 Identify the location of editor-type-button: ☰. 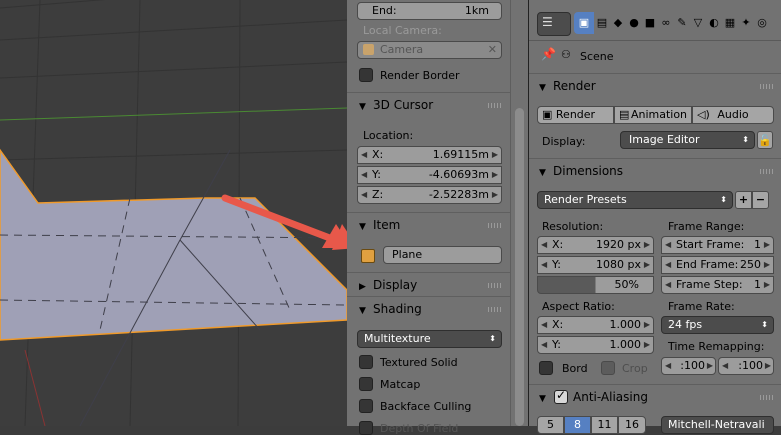
(554, 24).